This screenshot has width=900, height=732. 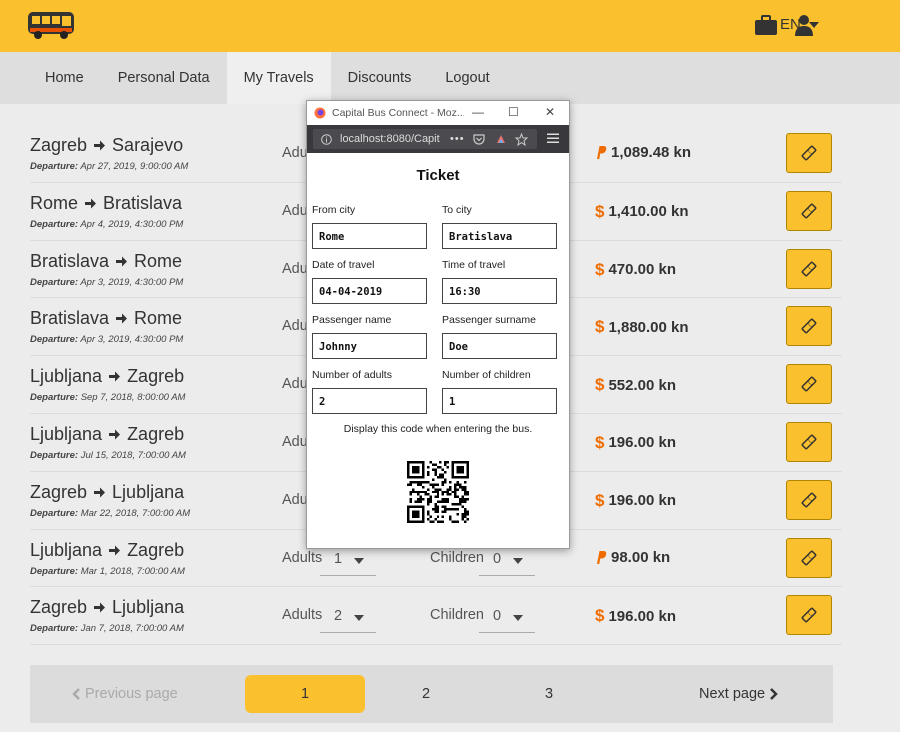 I want to click on hamburger-menu-icon, so click(x=553, y=138).